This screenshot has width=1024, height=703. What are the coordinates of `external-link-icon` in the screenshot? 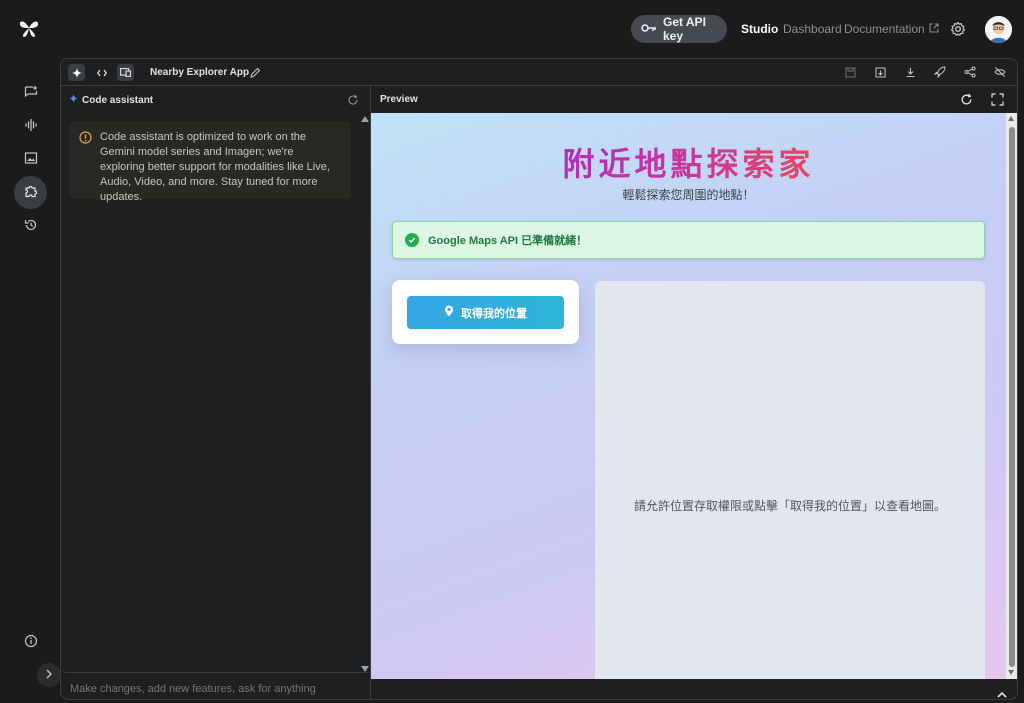 It's located at (934, 29).